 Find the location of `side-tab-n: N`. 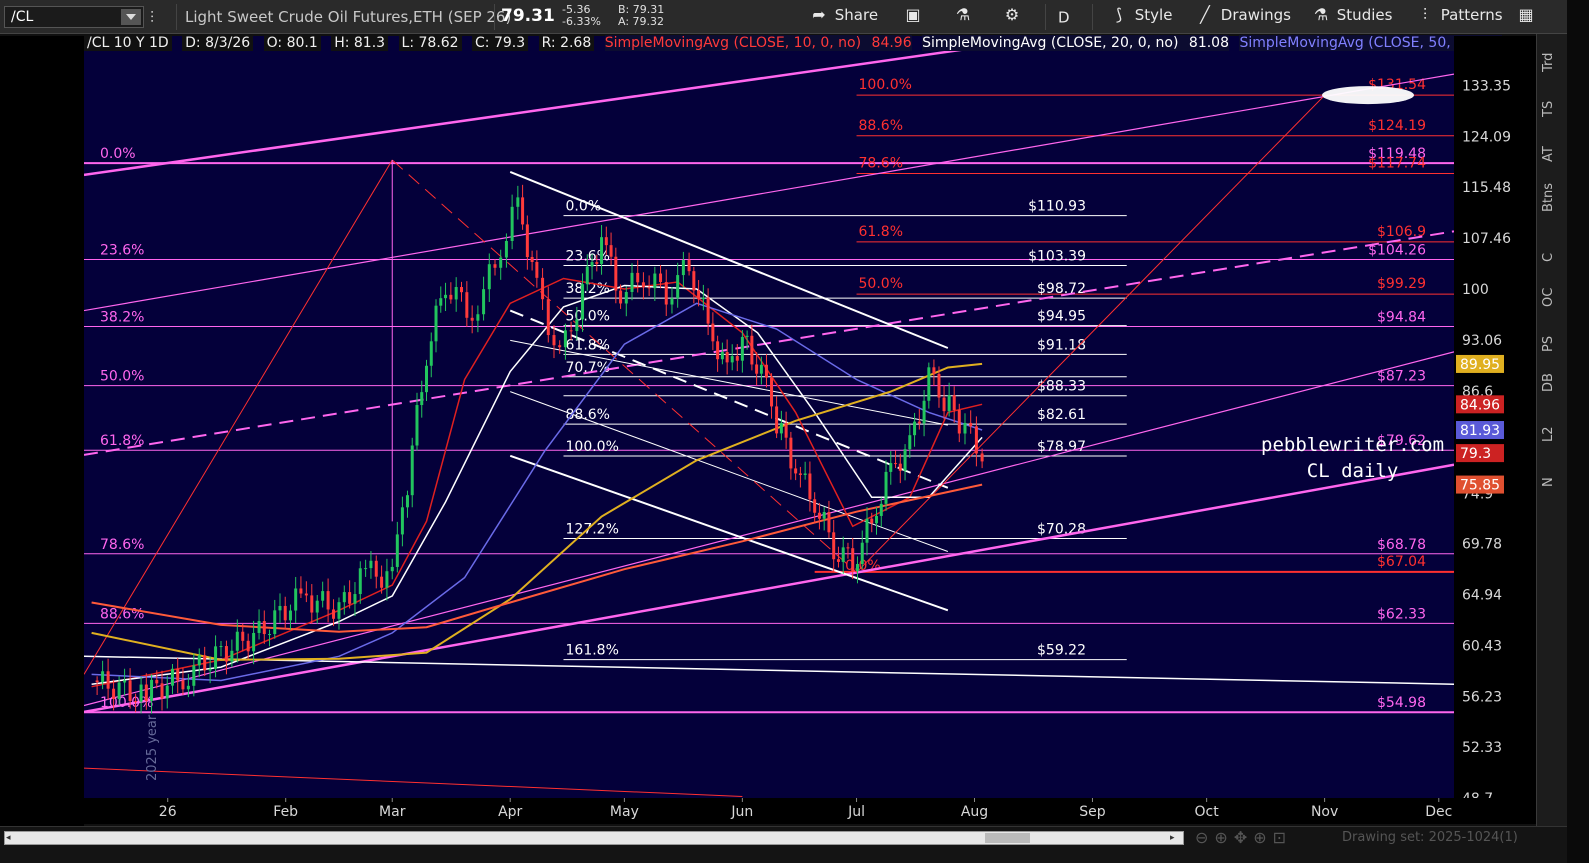

side-tab-n: N is located at coordinates (1552, 479).